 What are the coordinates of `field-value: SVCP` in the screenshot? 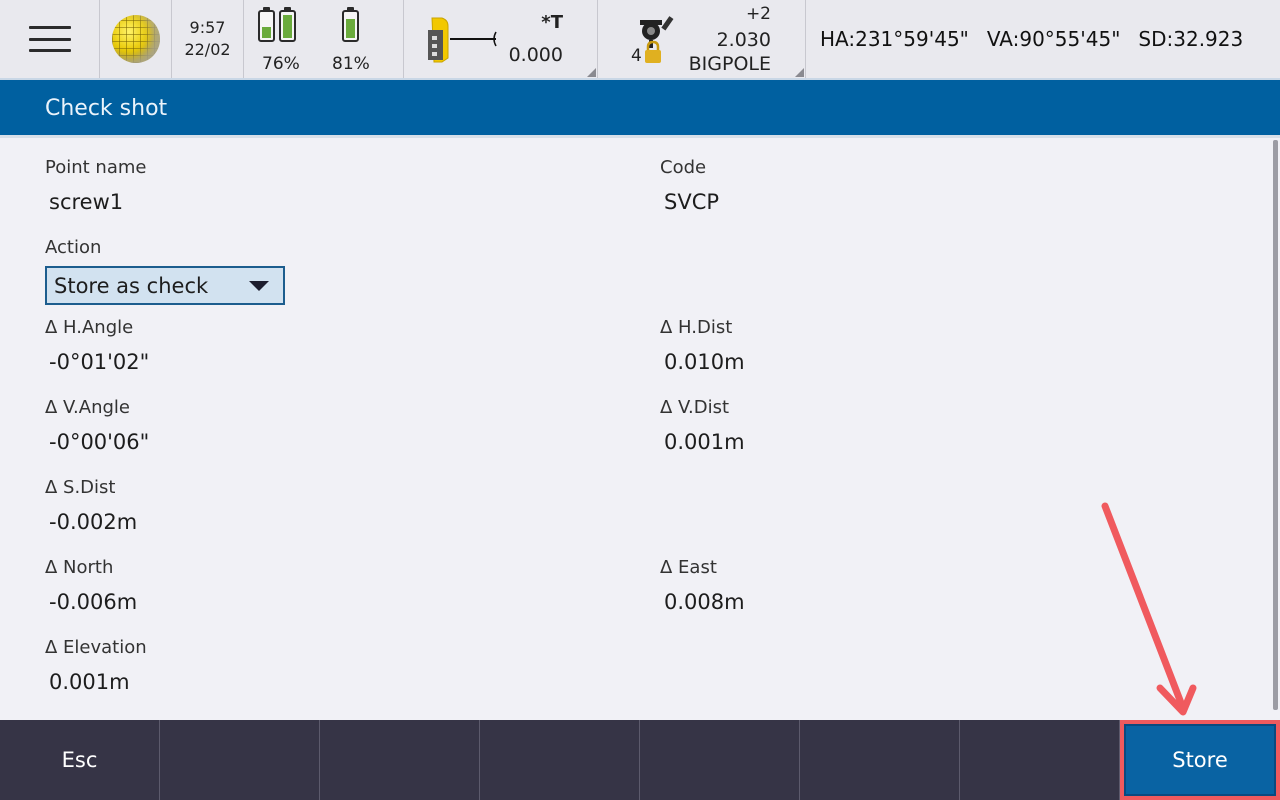 It's located at (692, 202).